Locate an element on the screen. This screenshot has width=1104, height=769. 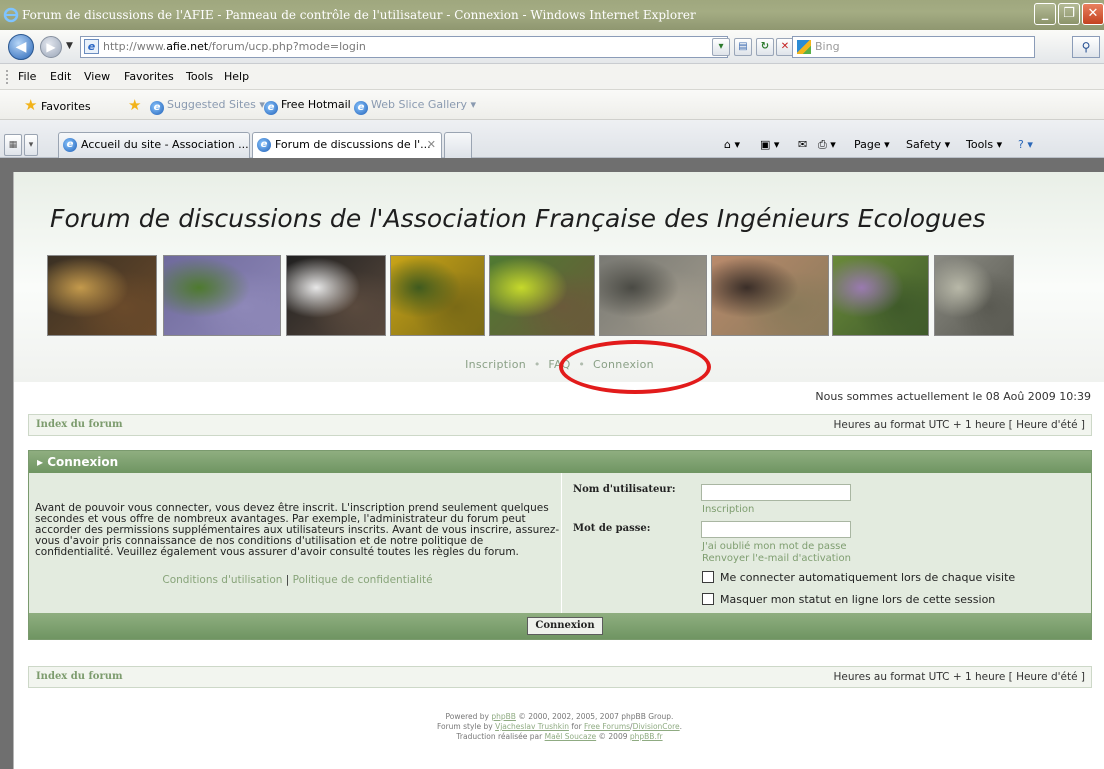
minimize-button: _ is located at coordinates (1045, 14).